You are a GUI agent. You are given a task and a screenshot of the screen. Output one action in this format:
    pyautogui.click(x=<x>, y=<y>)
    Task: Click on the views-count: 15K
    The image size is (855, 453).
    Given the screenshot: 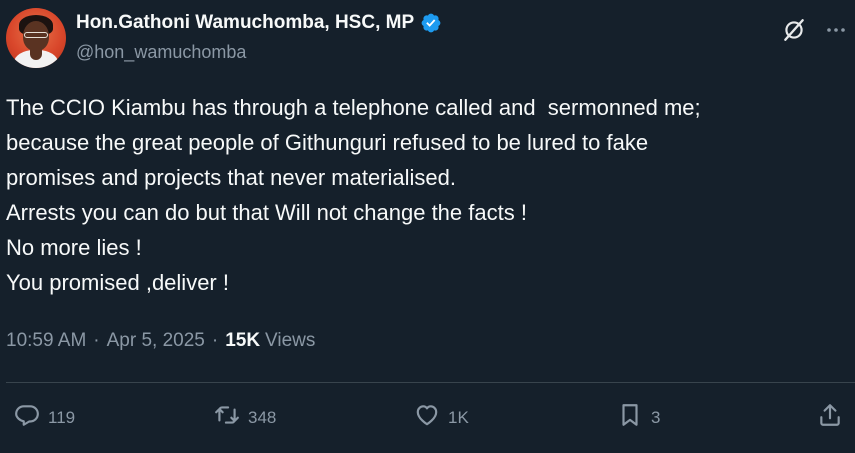 What is the action you would take?
    pyautogui.click(x=243, y=340)
    